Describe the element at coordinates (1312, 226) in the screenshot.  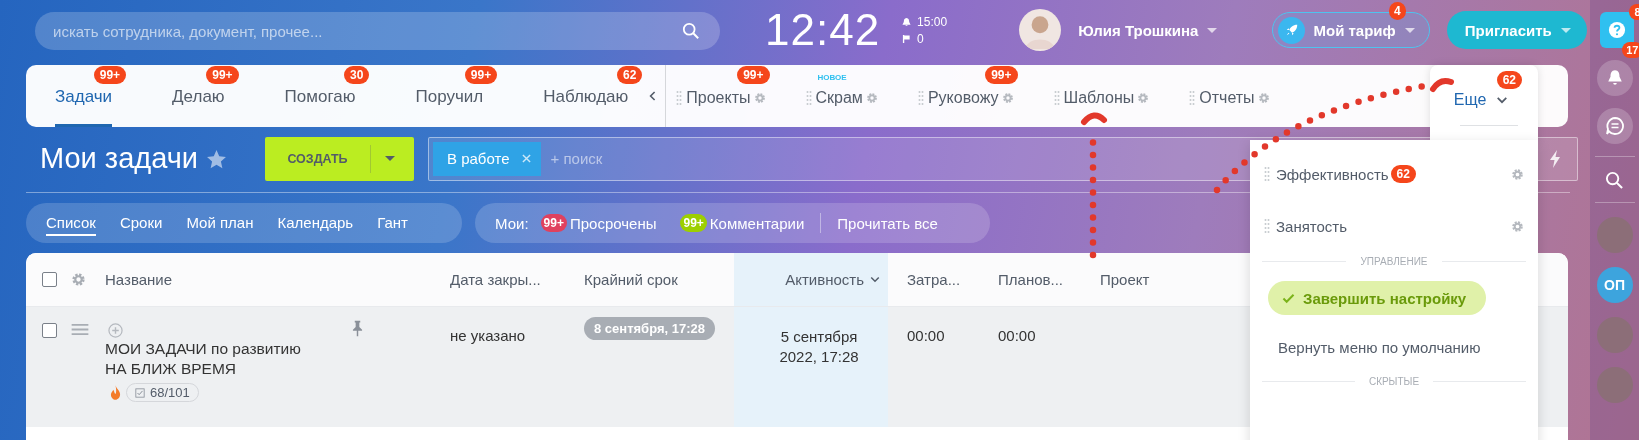
I see `menu-item-label: Занятость` at that location.